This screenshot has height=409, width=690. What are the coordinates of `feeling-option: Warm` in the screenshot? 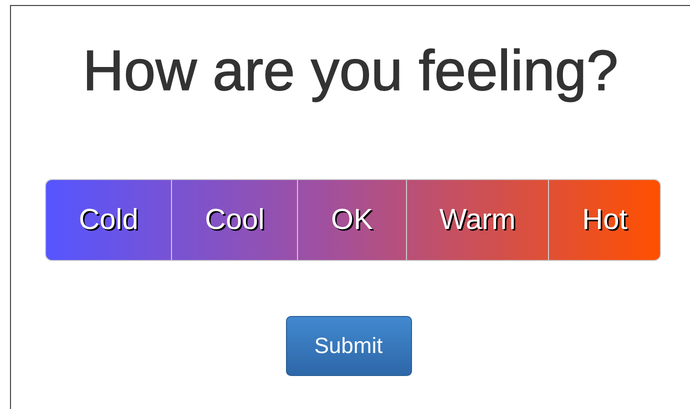 It's located at (477, 220).